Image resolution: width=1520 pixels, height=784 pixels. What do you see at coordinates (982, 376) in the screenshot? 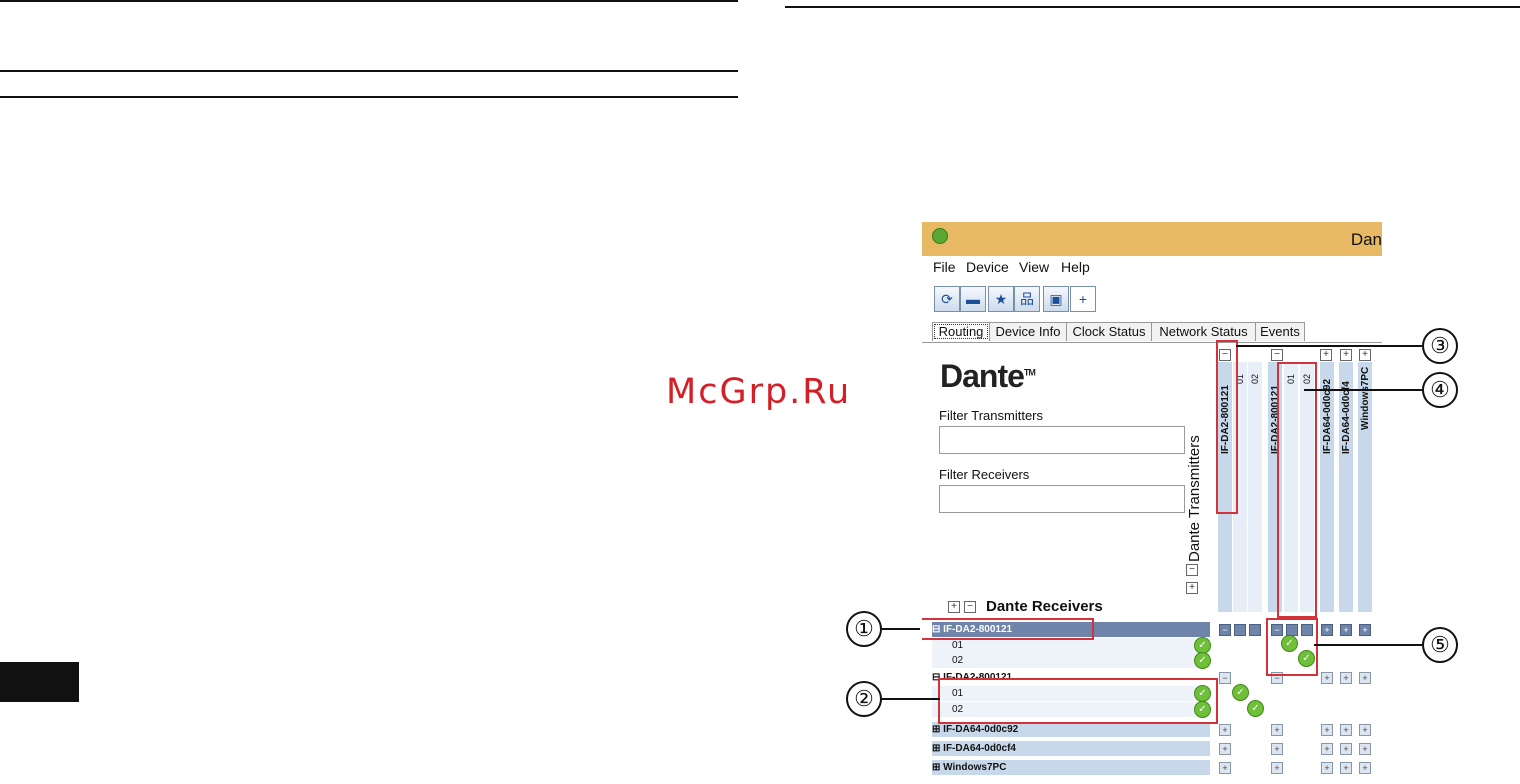
I see `dante-logo-text: Dante` at bounding box center [982, 376].